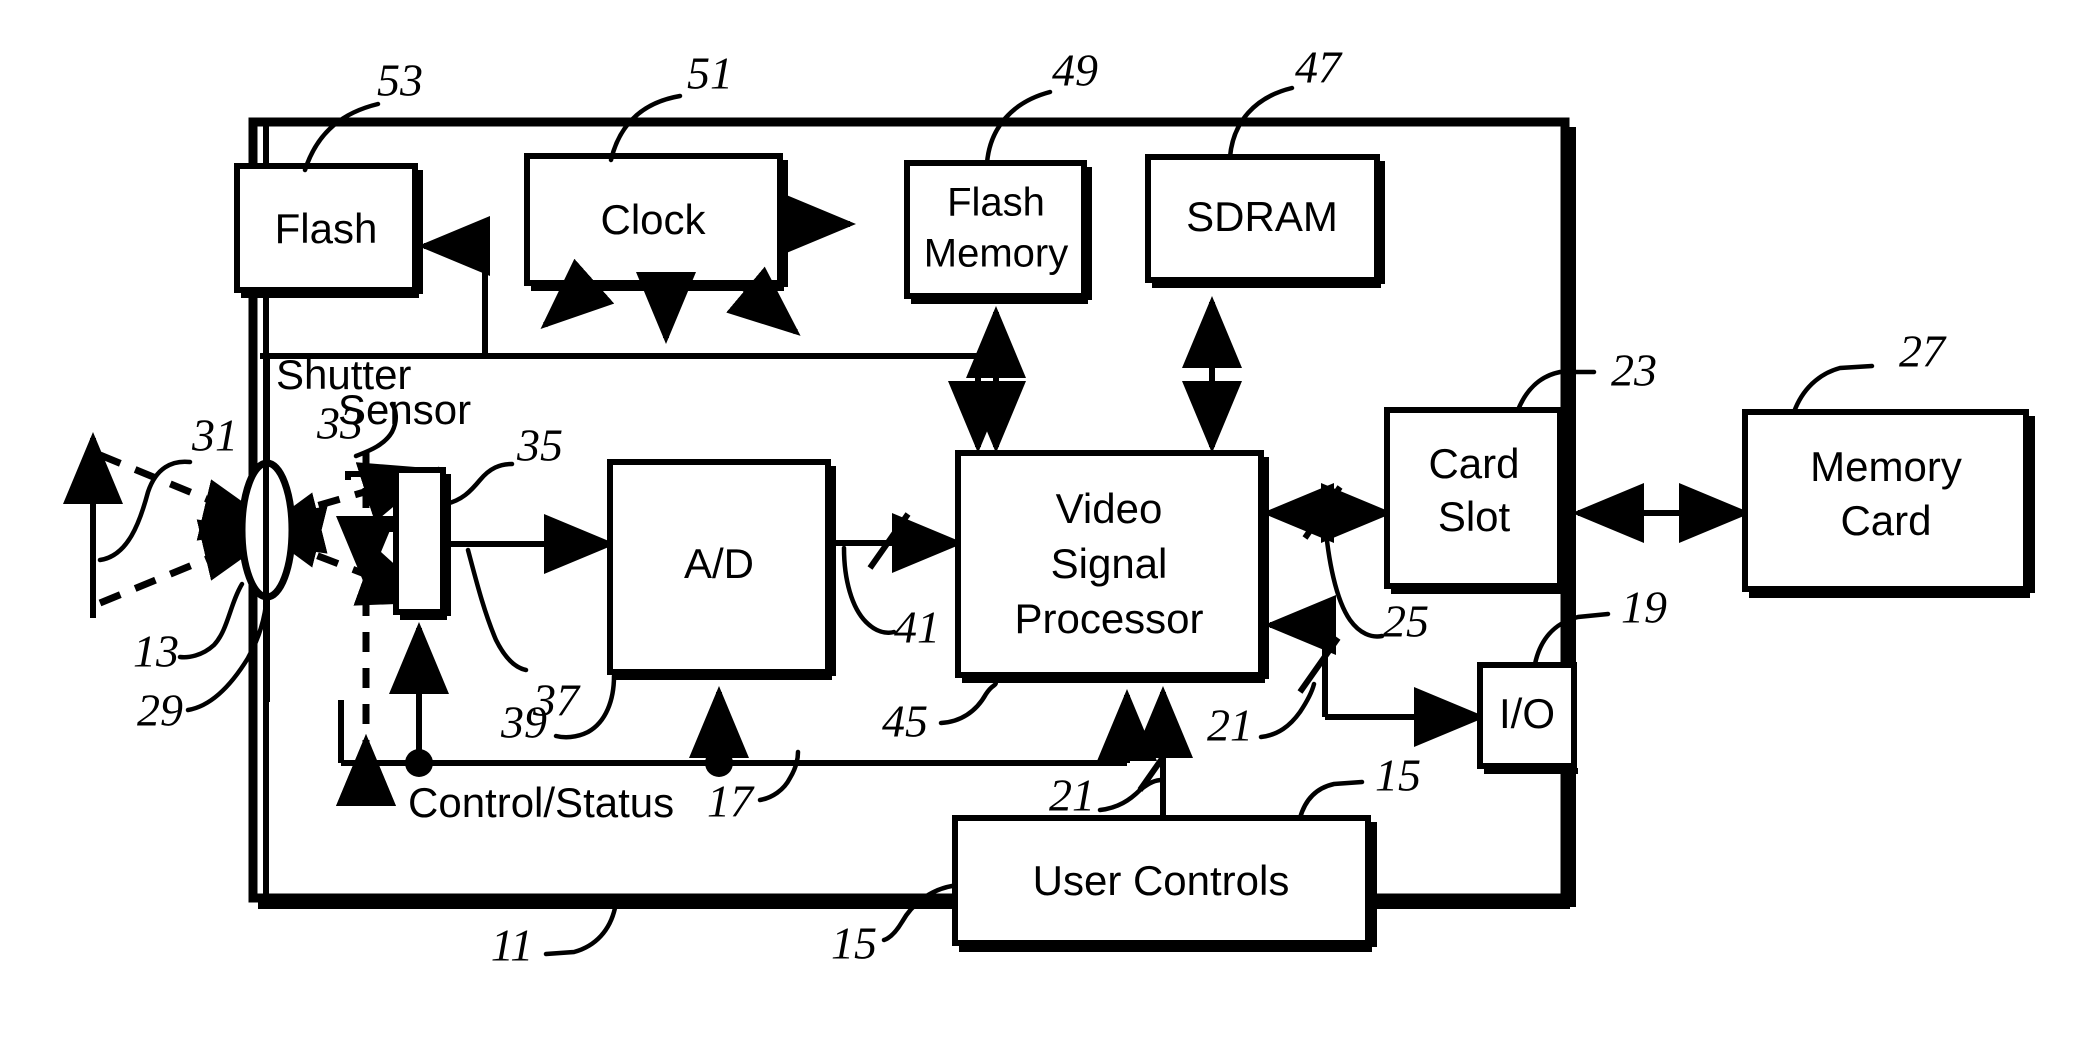 The width and height of the screenshot is (2074, 1060). I want to click on block-memory-card: Memory Card, so click(1888, 503).